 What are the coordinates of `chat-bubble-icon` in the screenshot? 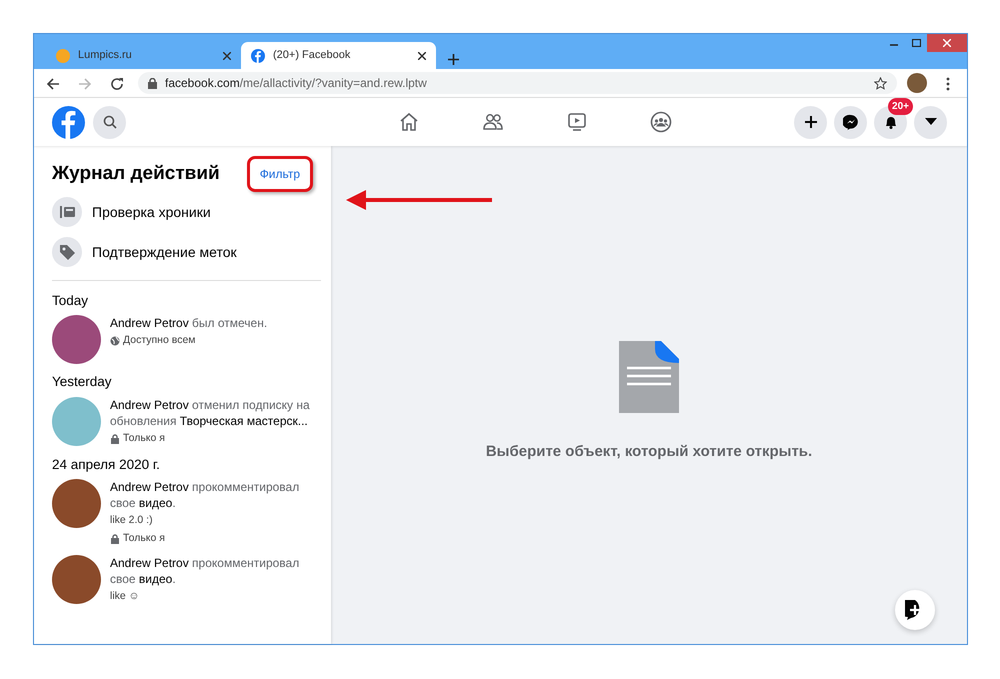 It's located at (850, 122).